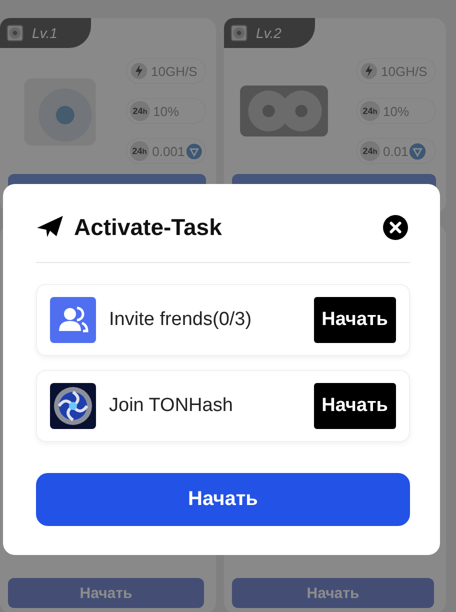 Image resolution: width=456 pixels, height=612 pixels. I want to click on level-label: Lv.1, so click(45, 33).